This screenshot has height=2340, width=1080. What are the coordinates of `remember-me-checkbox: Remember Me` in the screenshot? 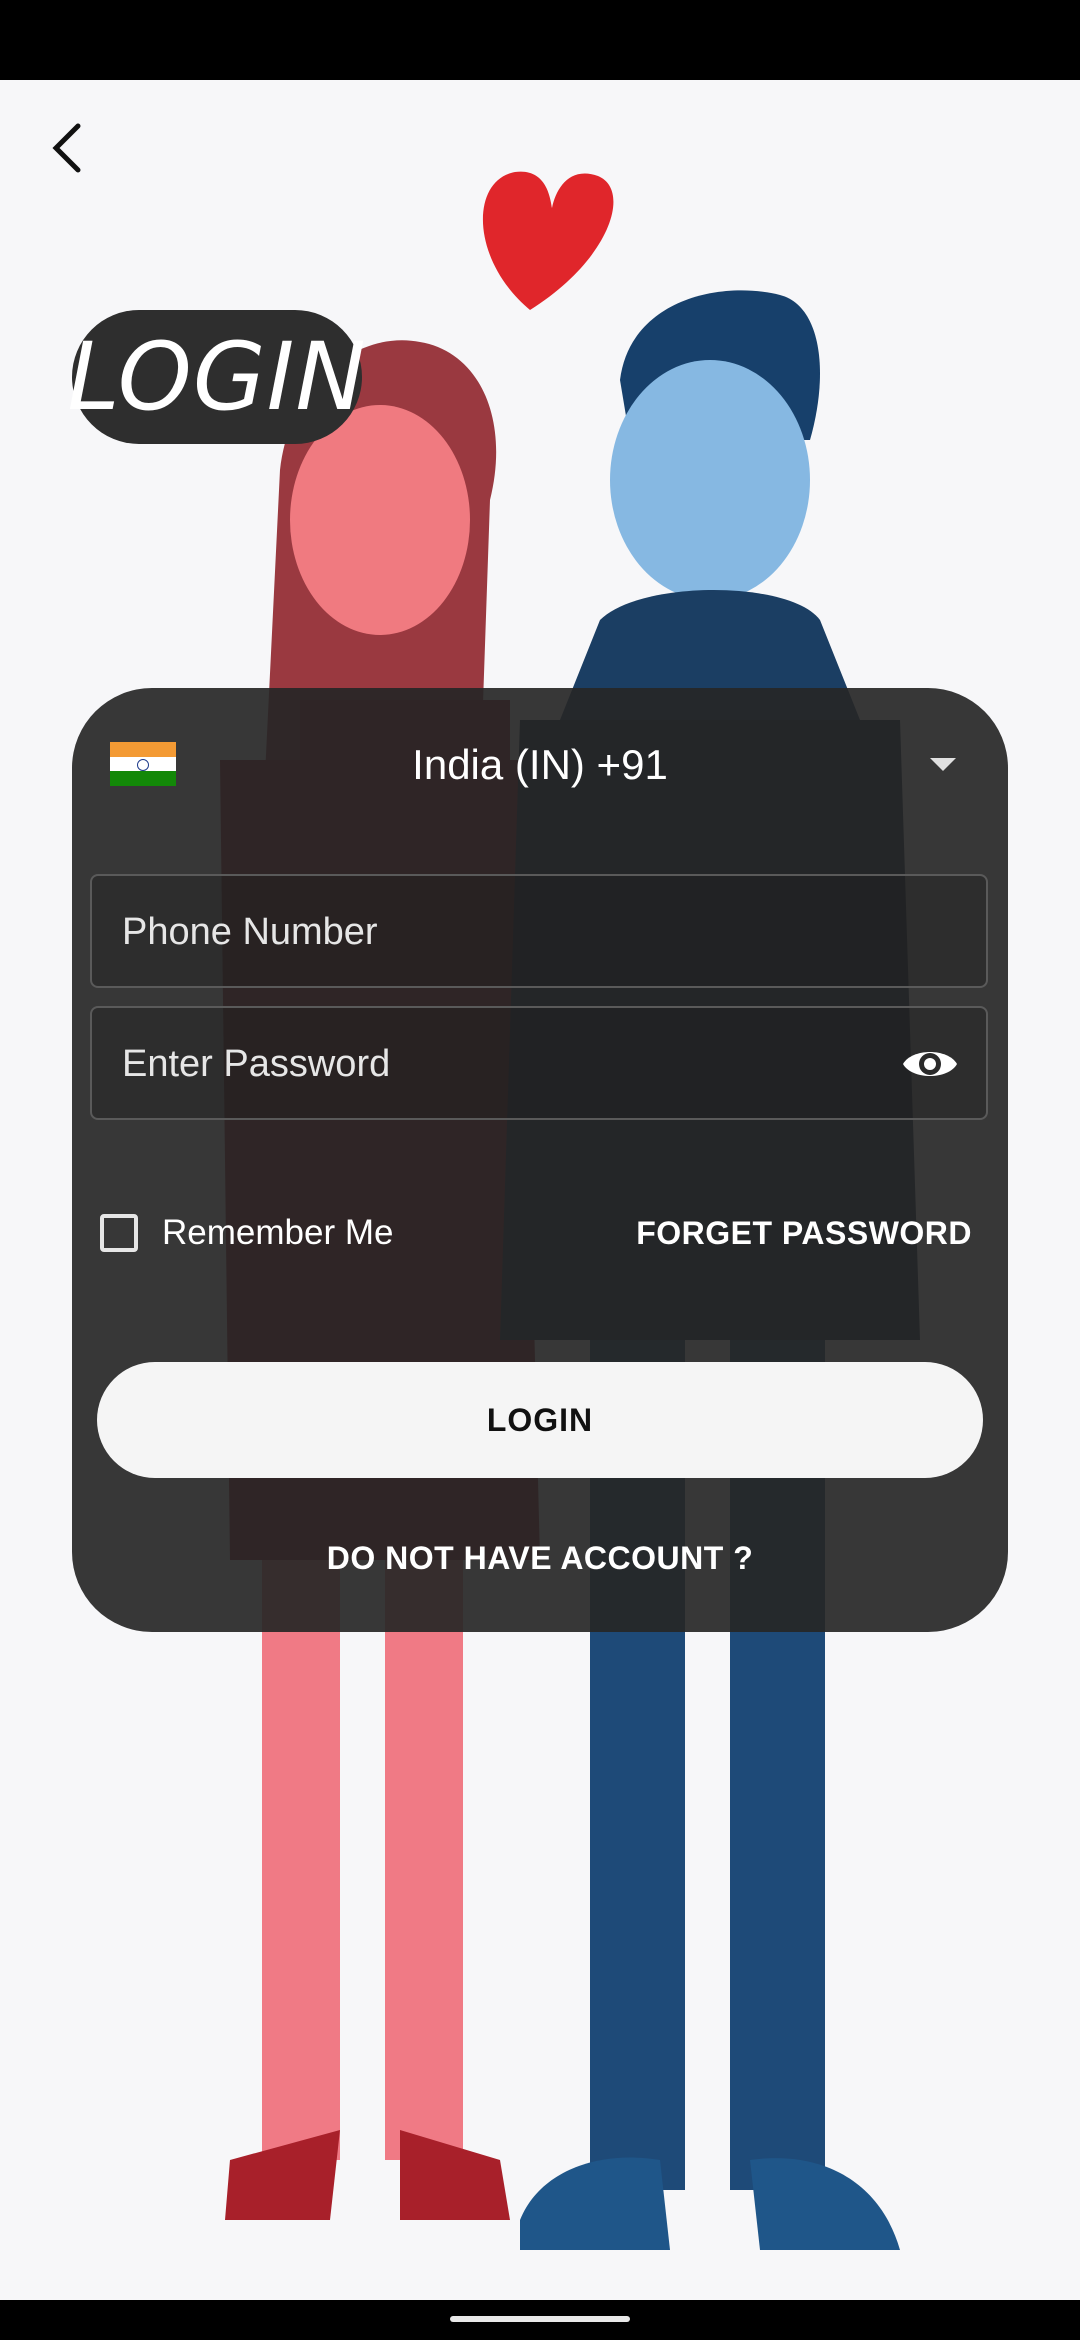 It's located at (246, 1233).